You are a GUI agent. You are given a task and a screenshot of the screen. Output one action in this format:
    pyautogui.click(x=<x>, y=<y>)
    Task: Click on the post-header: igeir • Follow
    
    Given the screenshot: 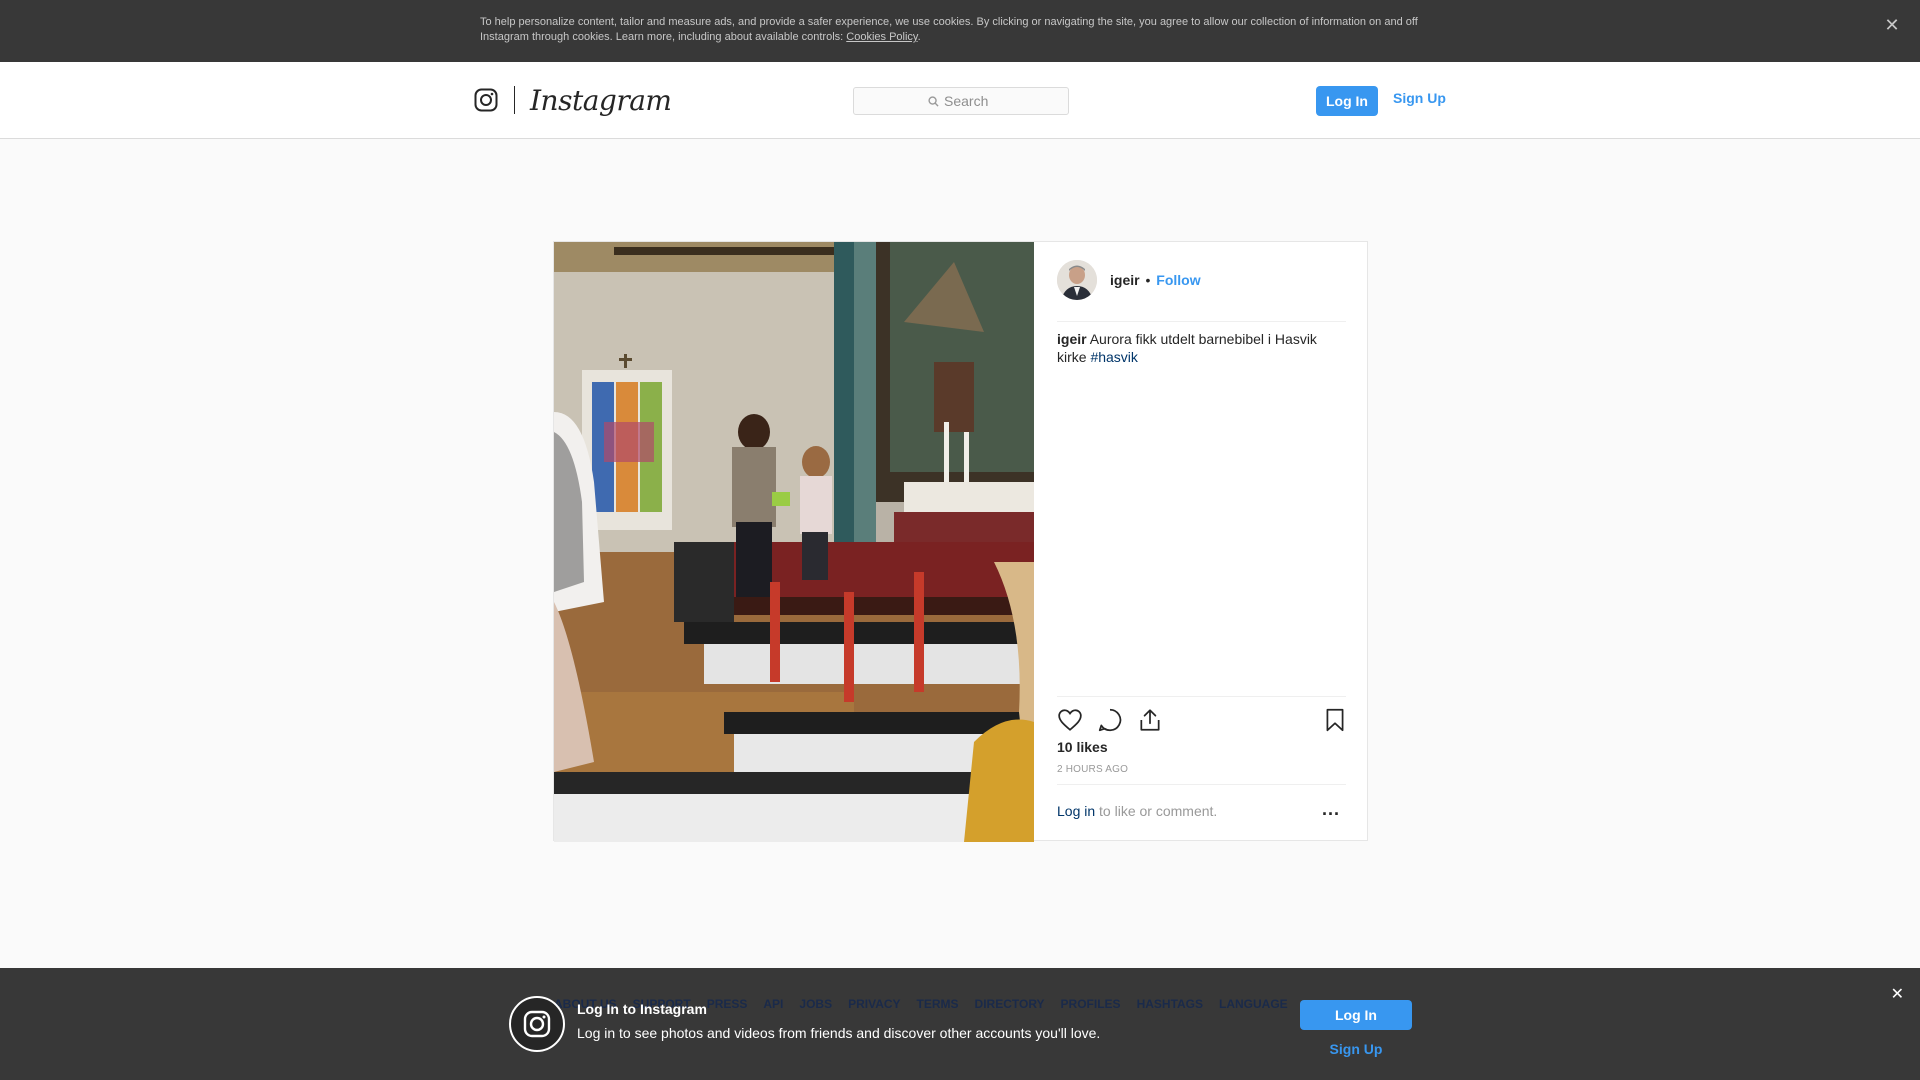 What is the action you would take?
    pyautogui.click(x=1201, y=291)
    